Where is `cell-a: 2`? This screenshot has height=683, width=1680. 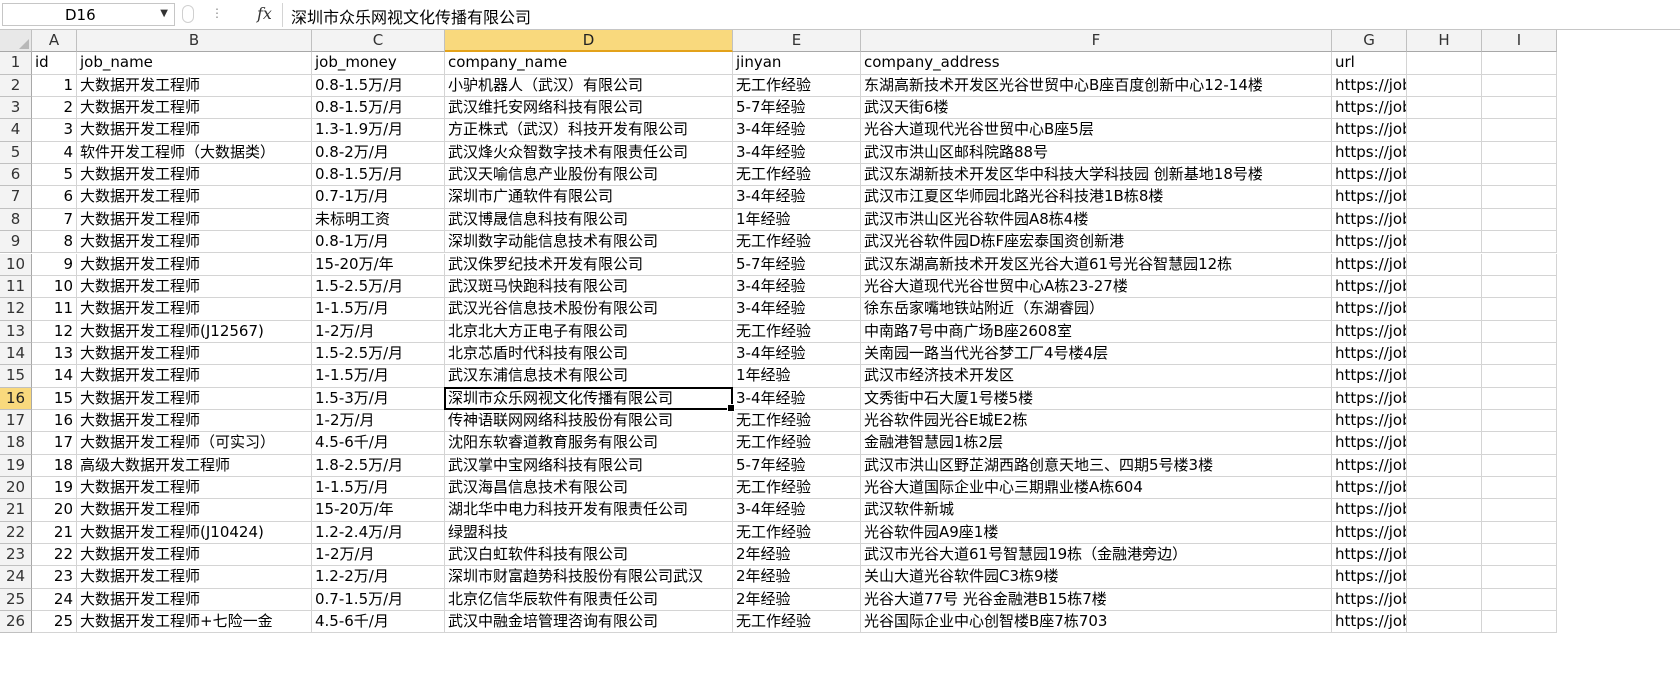 cell-a: 2 is located at coordinates (54, 108).